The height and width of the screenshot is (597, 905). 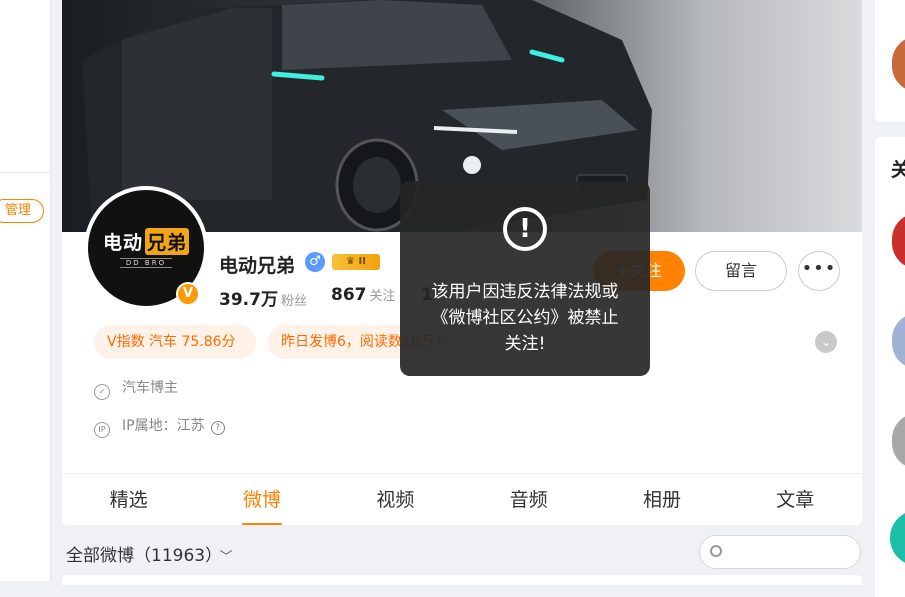 I want to click on warning-icon: !, so click(x=525, y=229).